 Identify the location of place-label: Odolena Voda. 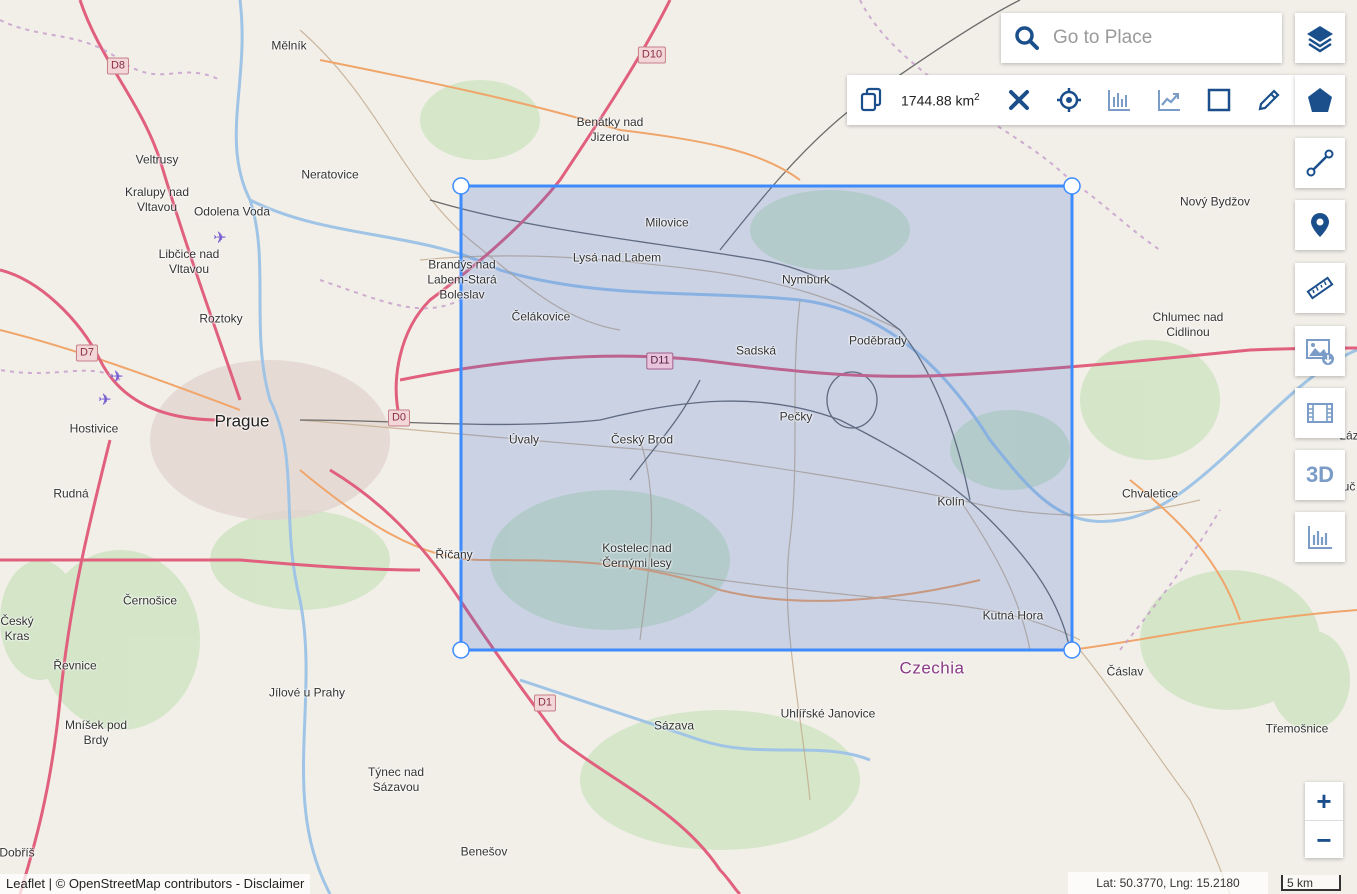
(232, 211).